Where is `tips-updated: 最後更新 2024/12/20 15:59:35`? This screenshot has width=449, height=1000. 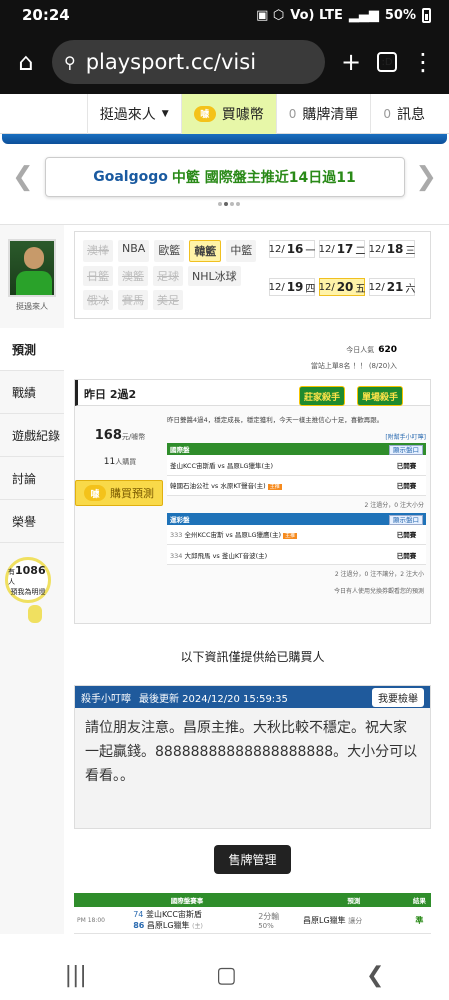
tips-updated: 最後更新 2024/12/20 15:59:35 is located at coordinates (213, 699).